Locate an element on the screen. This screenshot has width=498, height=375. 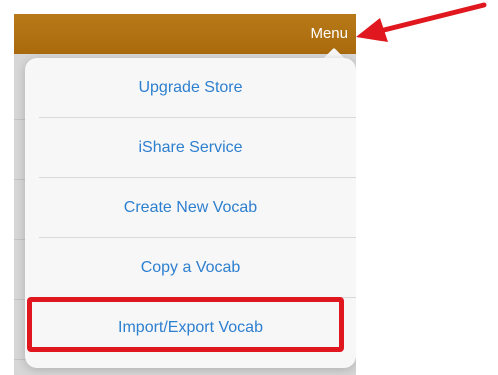
menu-item-create-new-vocab: Create New Vocab is located at coordinates (190, 207).